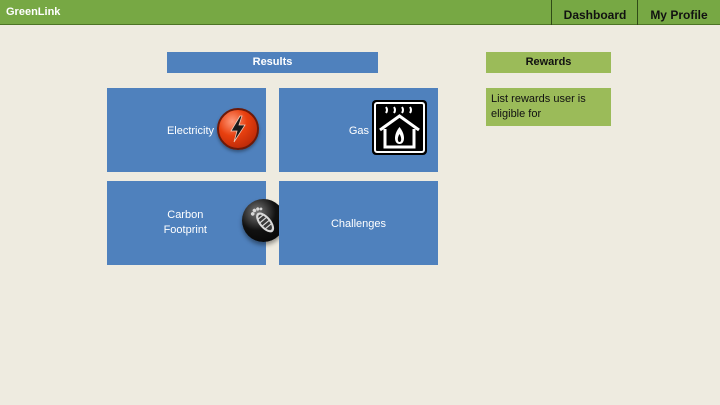  Describe the element at coordinates (360, 12) in the screenshot. I see `top-bar: GreenLink Dashboard My Profile` at that location.